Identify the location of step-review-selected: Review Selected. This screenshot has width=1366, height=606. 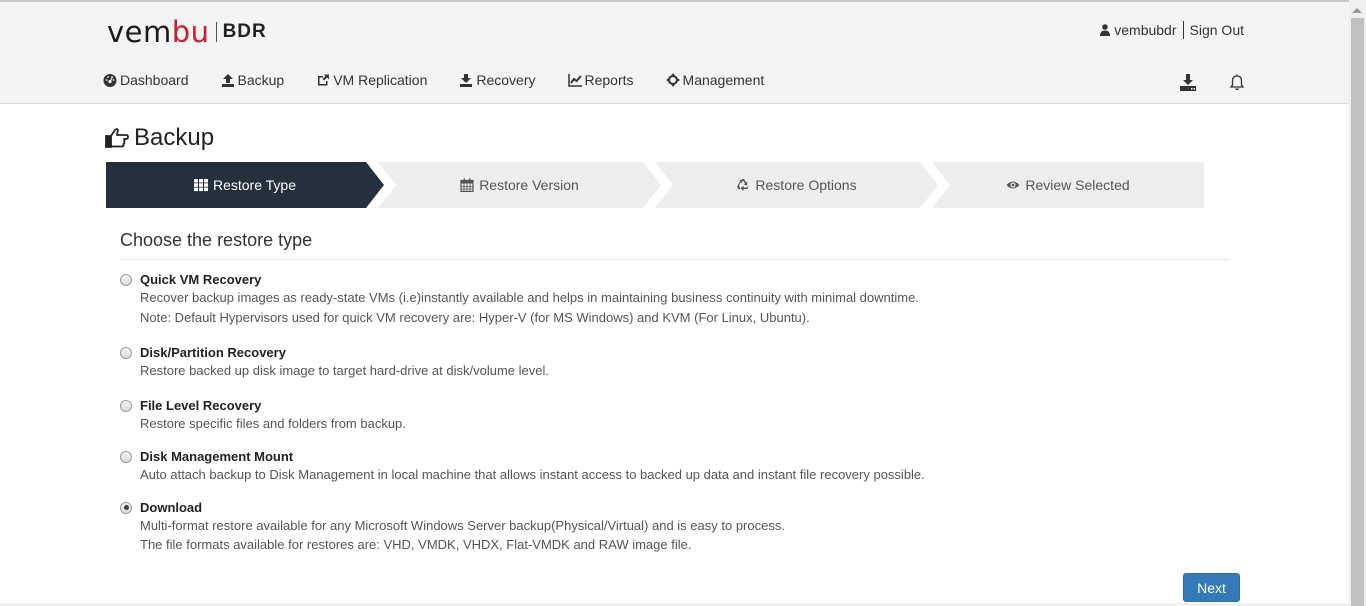
(1068, 185).